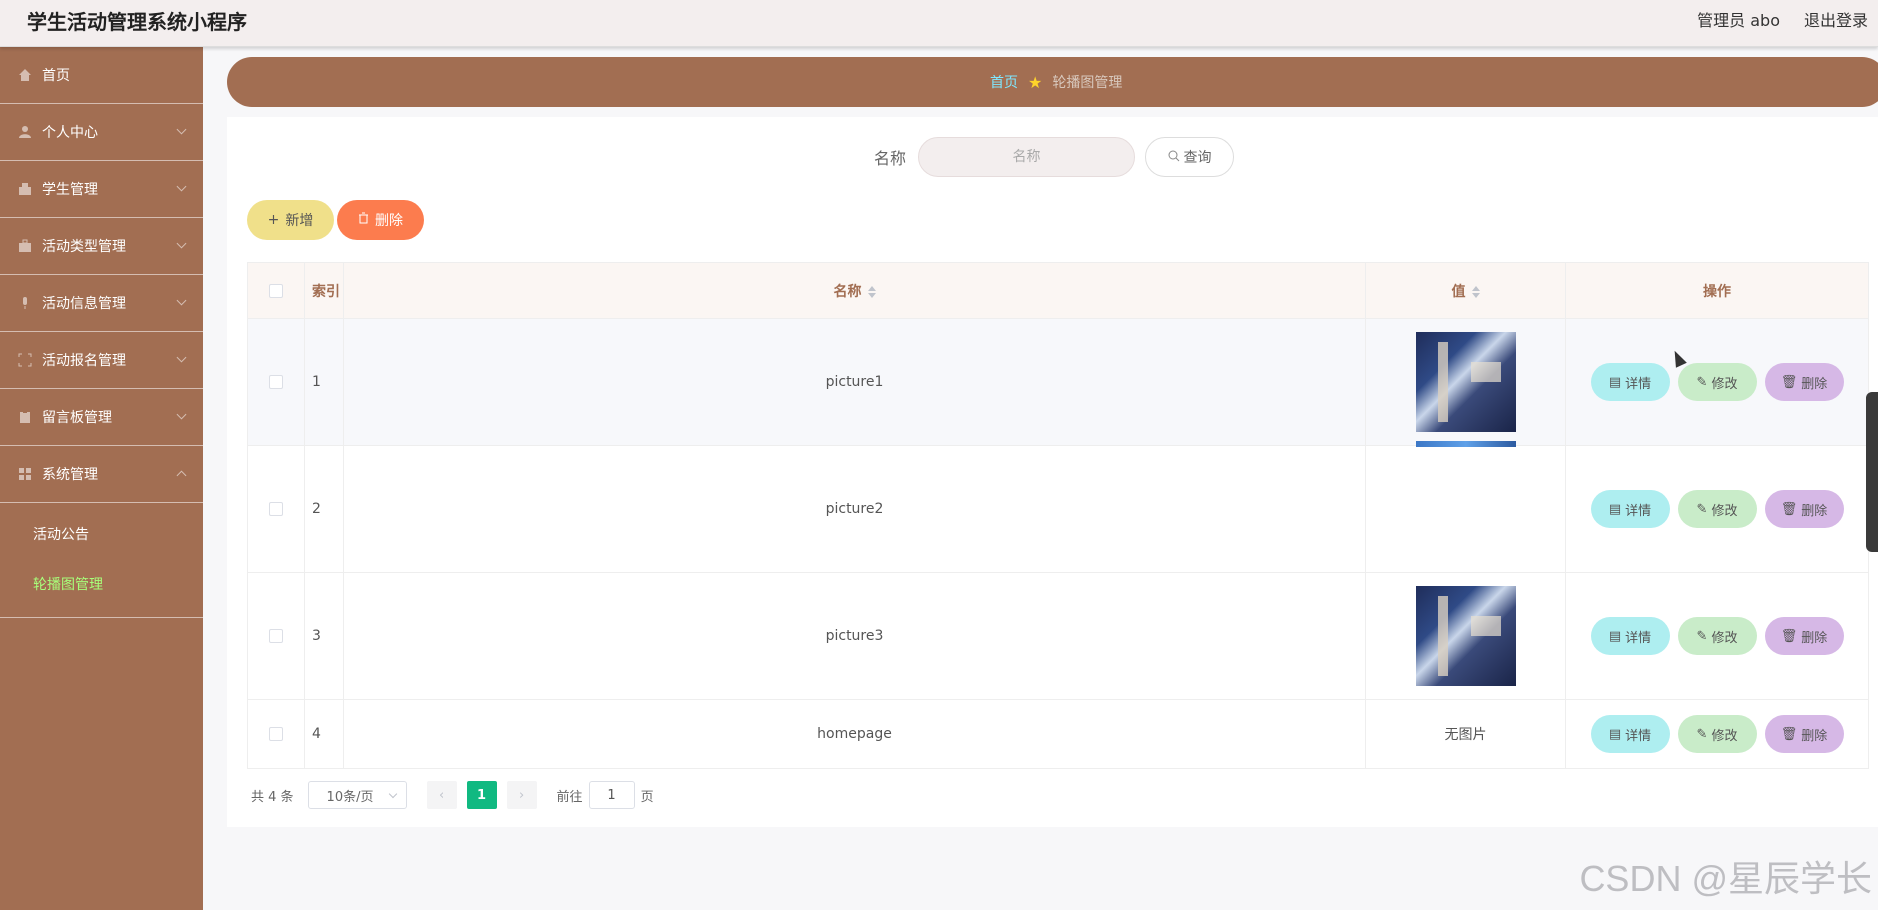 Image resolution: width=1878 pixels, height=910 pixels. What do you see at coordinates (854, 636) in the screenshot?
I see `row-name: picture3` at bounding box center [854, 636].